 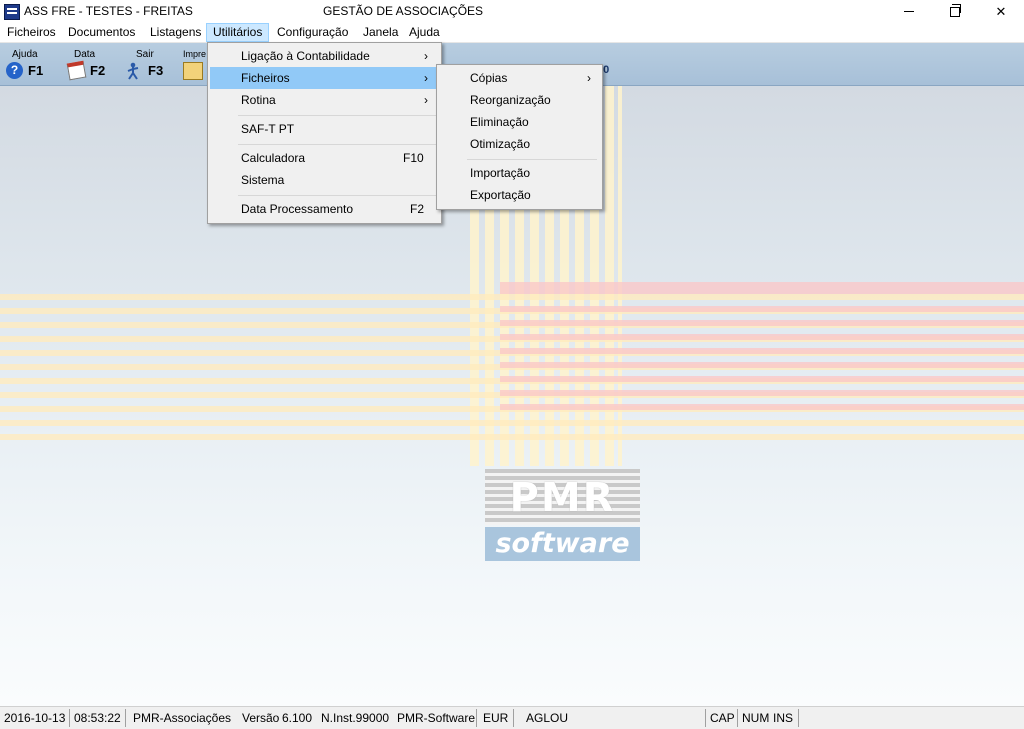 What do you see at coordinates (182, 718) in the screenshot?
I see `status-app-name: PMR-Associações` at bounding box center [182, 718].